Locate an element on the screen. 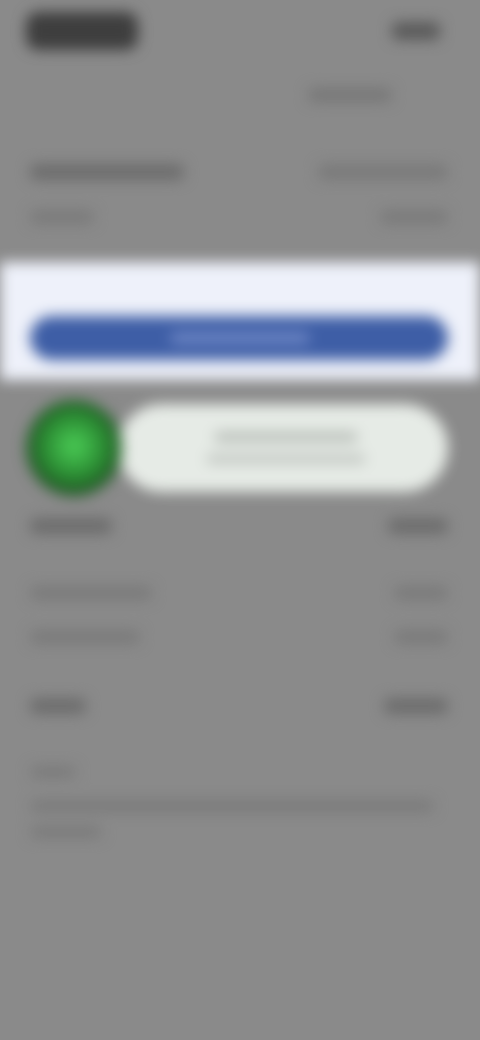  note-text is located at coordinates (232, 806).